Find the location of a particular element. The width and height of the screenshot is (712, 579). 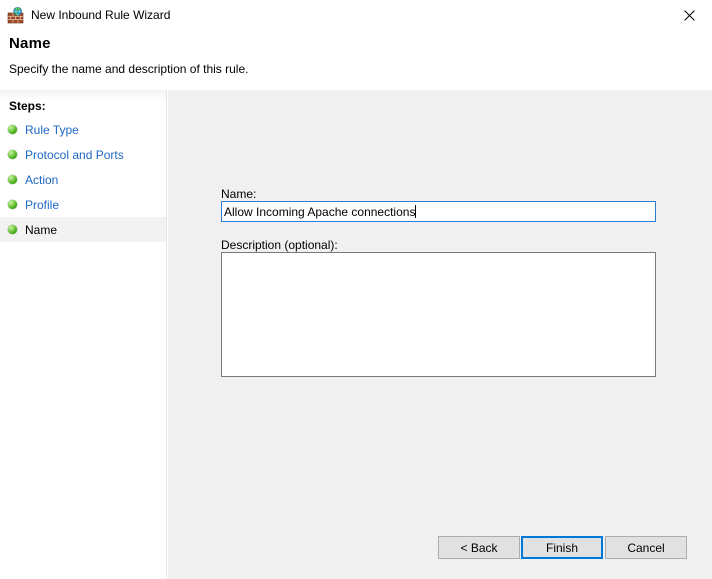

back-button: < Back is located at coordinates (479, 547).